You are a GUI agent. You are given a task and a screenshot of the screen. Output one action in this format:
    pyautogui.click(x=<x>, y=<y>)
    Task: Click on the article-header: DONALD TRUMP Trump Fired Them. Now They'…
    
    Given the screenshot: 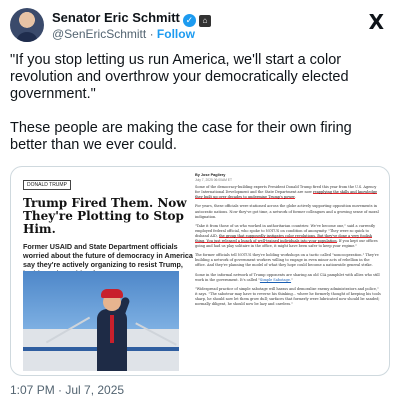 What is the action you would take?
    pyautogui.click(x=108, y=225)
    